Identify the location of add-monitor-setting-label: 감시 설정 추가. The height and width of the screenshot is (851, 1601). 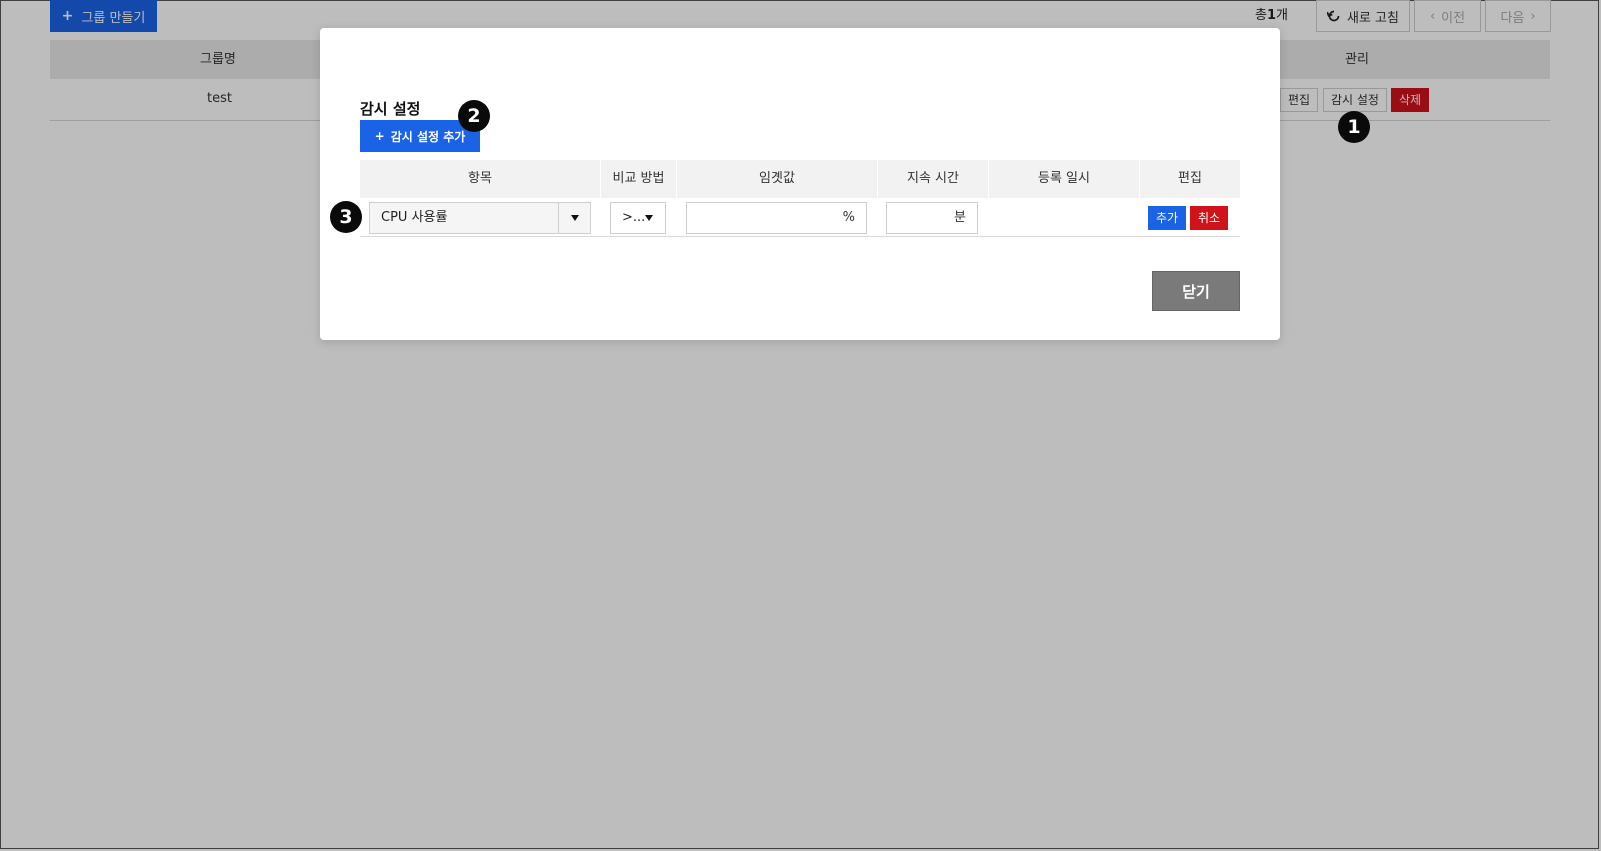
(428, 136).